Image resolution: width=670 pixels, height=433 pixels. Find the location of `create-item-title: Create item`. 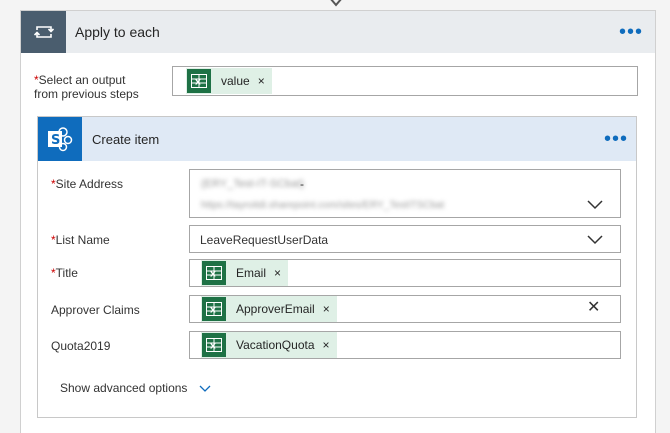

create-item-title: Create item is located at coordinates (126, 139).